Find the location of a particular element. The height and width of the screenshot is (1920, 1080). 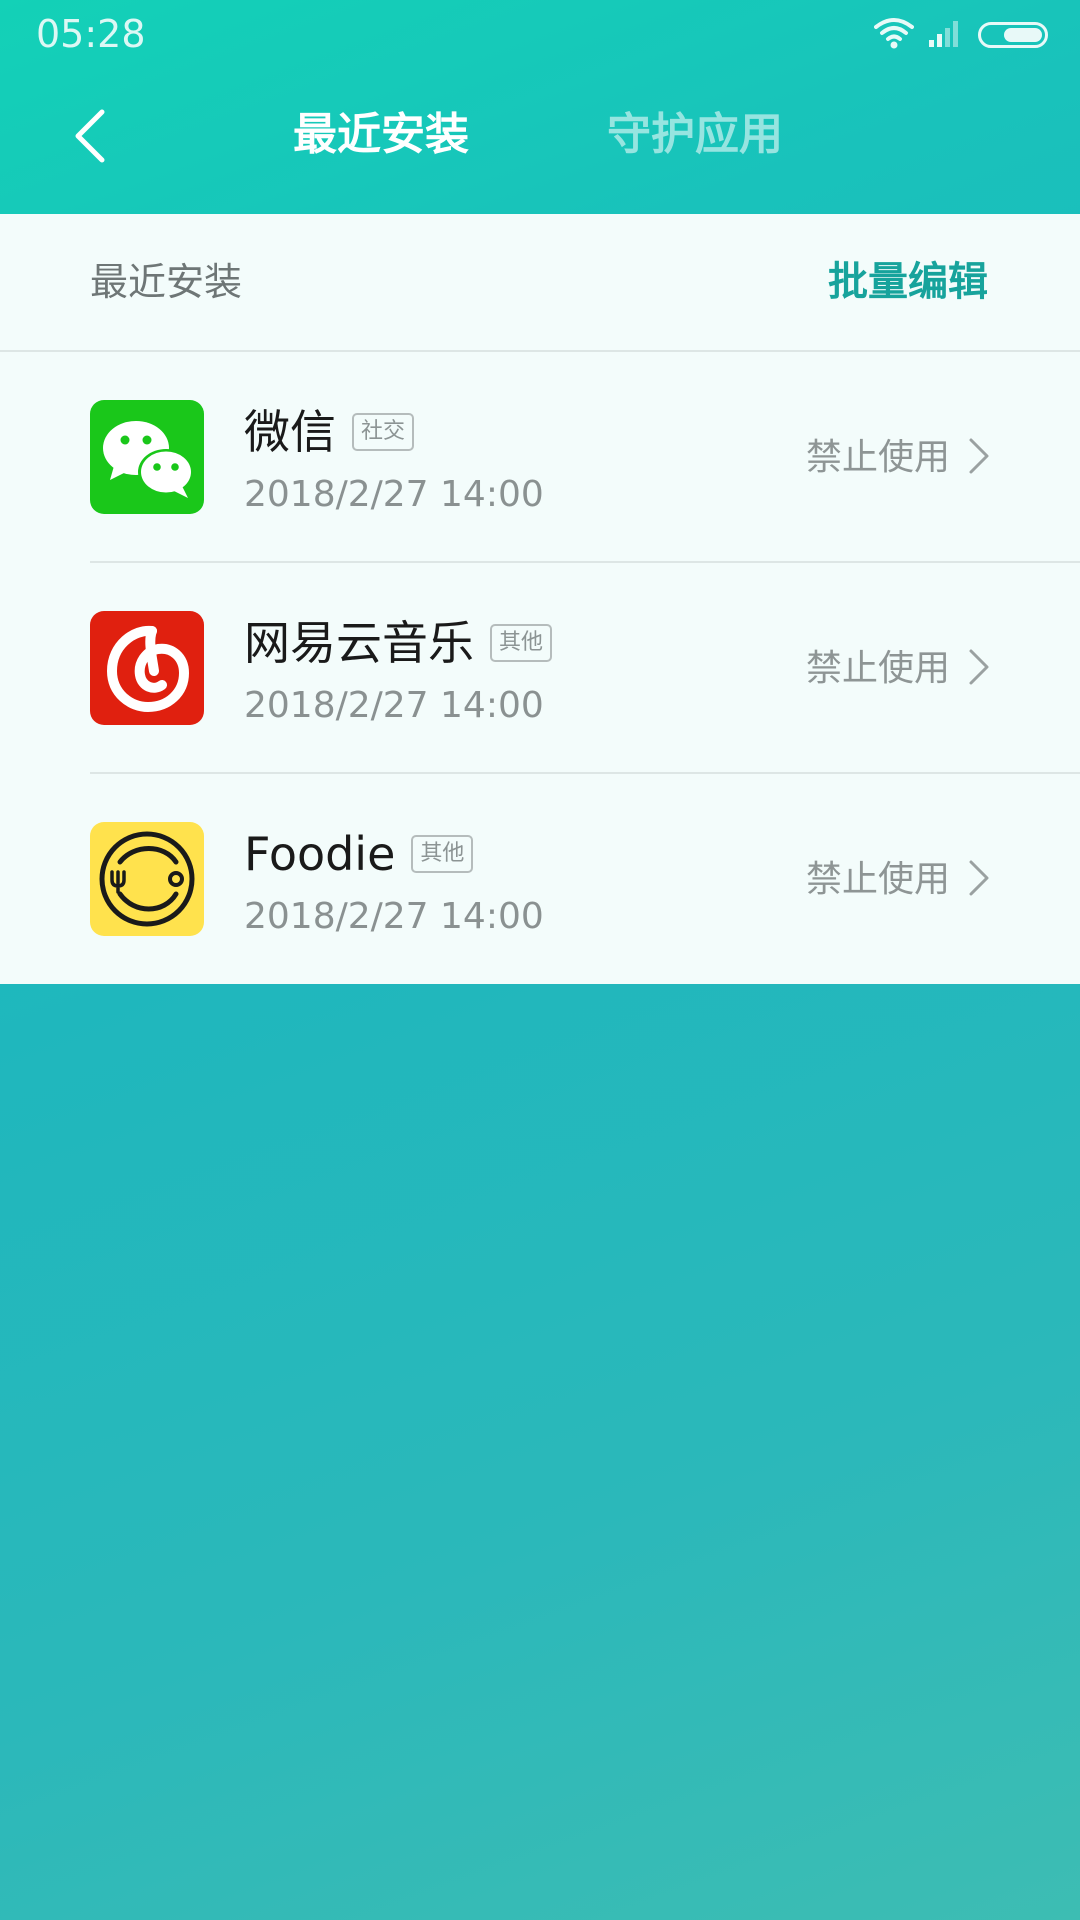

chevron-left-icon is located at coordinates (90, 138).